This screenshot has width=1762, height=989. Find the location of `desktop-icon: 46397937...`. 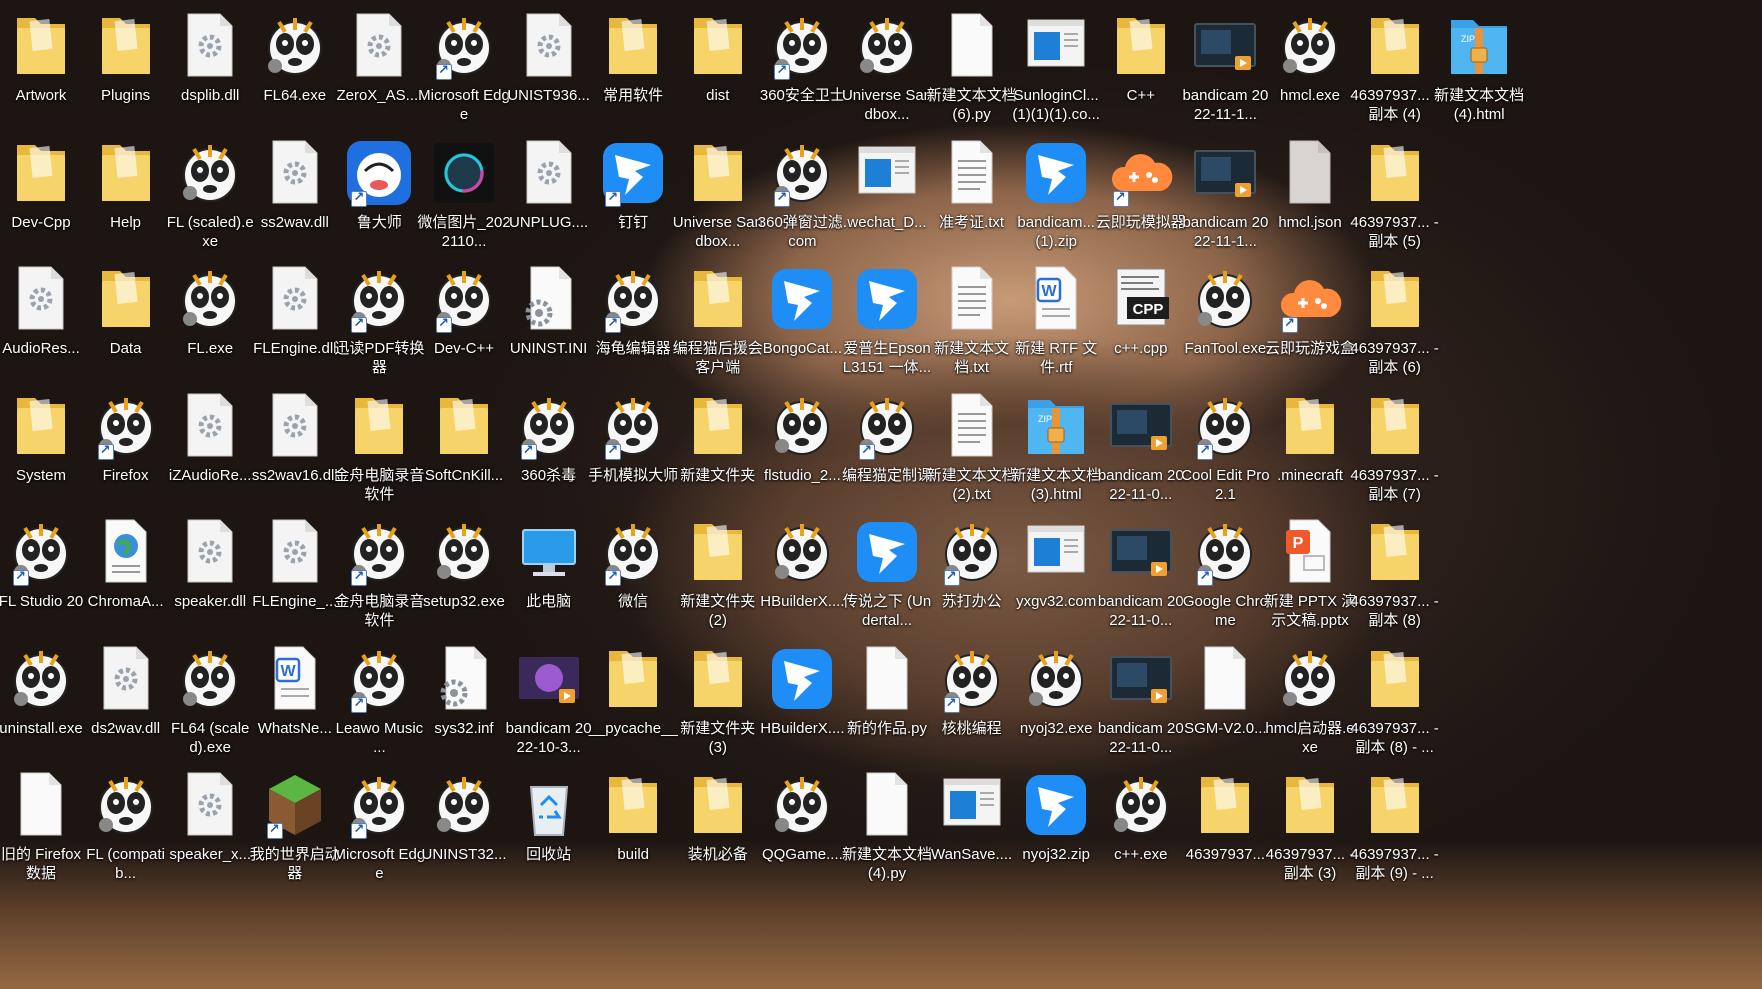

desktop-icon: 46397937... is located at coordinates (1225, 829).